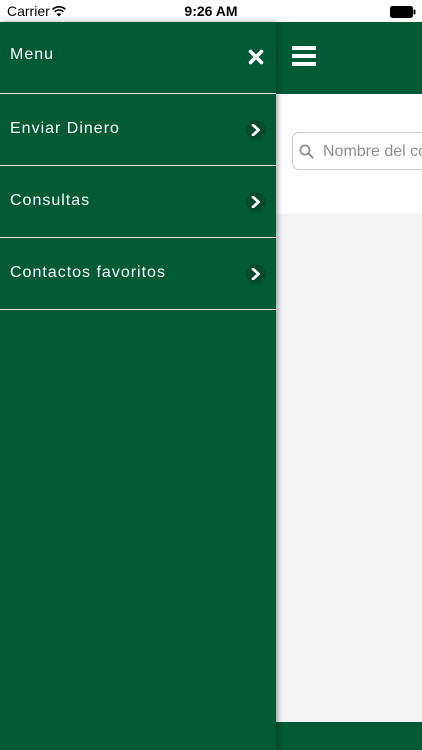  Describe the element at coordinates (88, 272) in the screenshot. I see `menu-item-label: Contactos favoritos` at that location.